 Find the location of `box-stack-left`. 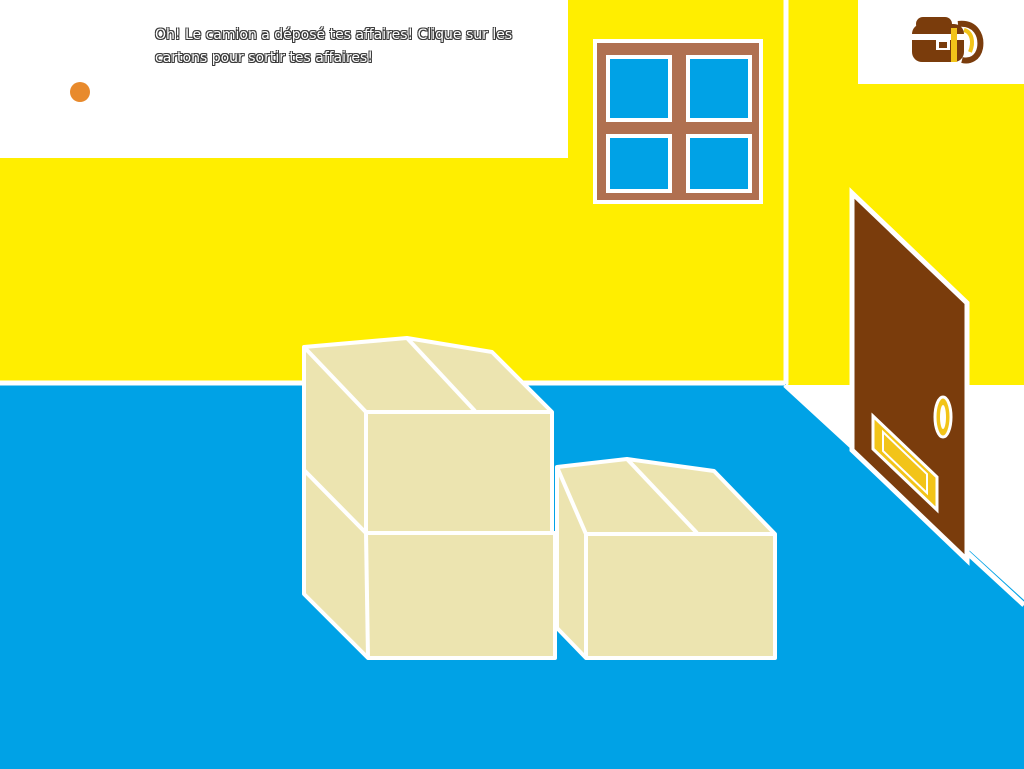

box-stack-left is located at coordinates (429, 498).